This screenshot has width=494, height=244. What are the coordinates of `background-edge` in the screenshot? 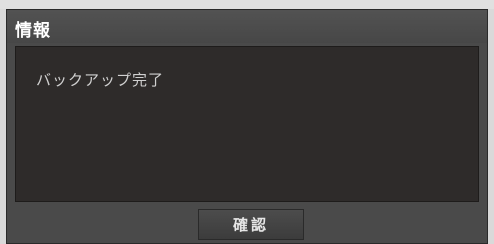 It's located at (247, 4).